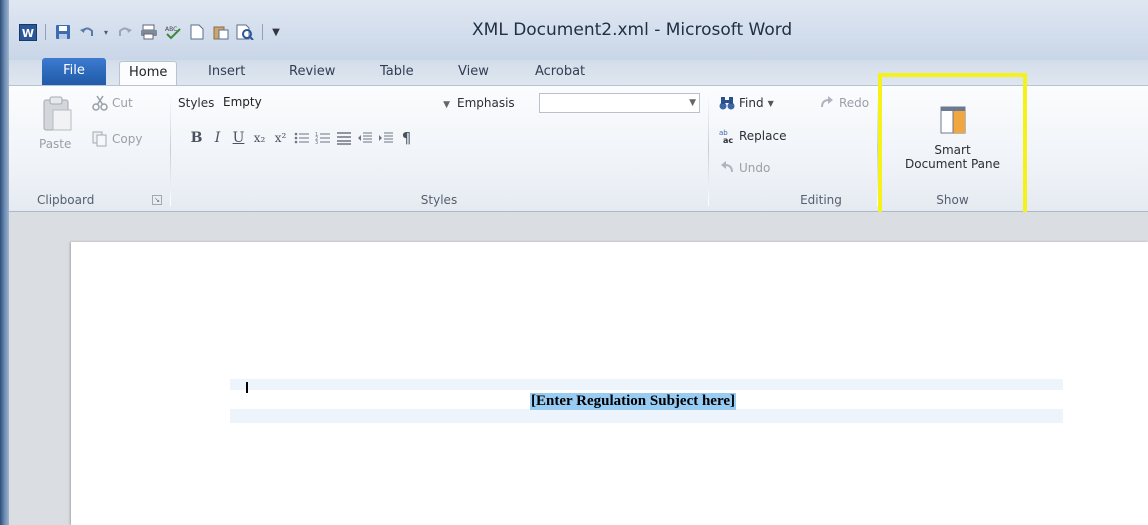 The image size is (1148, 525). I want to click on styles-combo: Empty ▼, so click(336, 103).